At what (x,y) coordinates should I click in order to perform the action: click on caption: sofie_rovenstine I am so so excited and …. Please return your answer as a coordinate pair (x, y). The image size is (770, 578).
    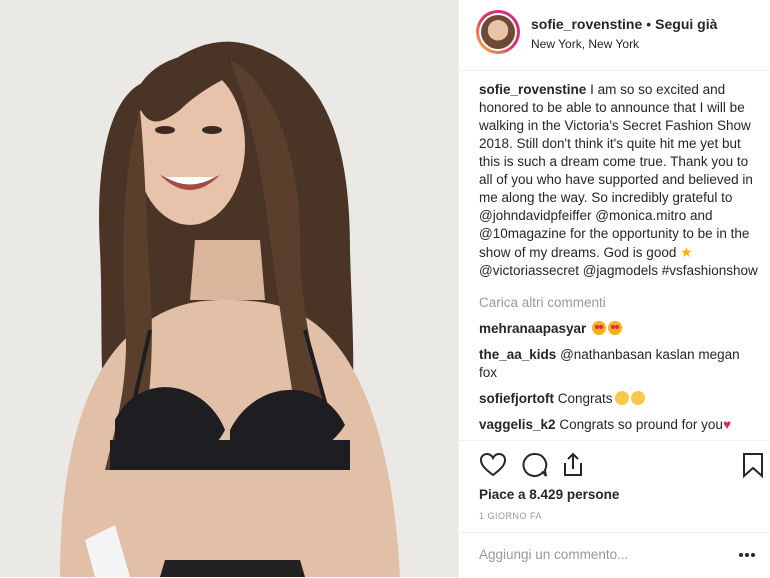
    Looking at the image, I should click on (619, 180).